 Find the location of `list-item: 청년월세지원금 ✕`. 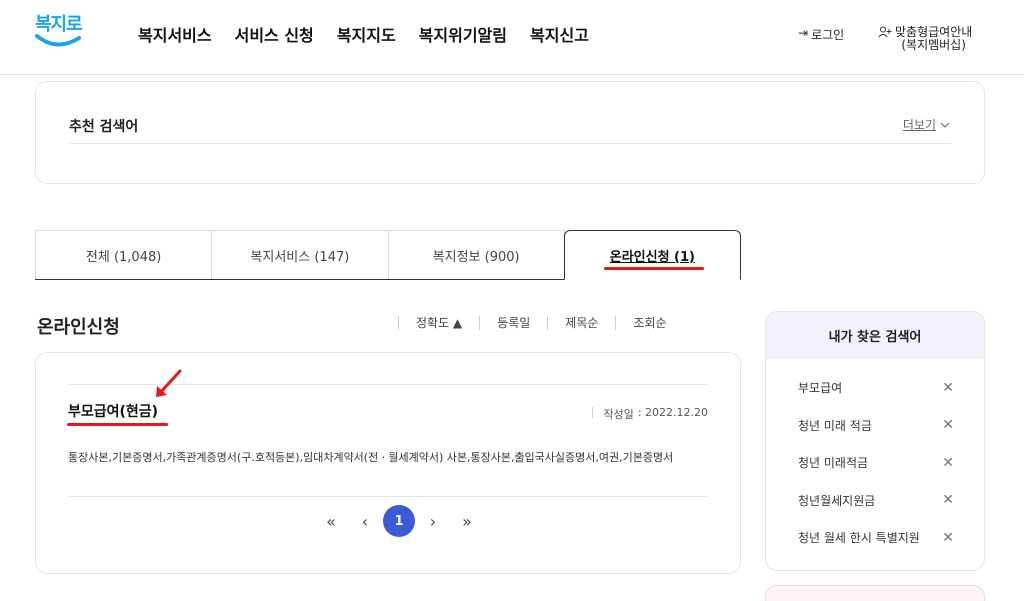

list-item: 청년월세지원금 ✕ is located at coordinates (876, 501).